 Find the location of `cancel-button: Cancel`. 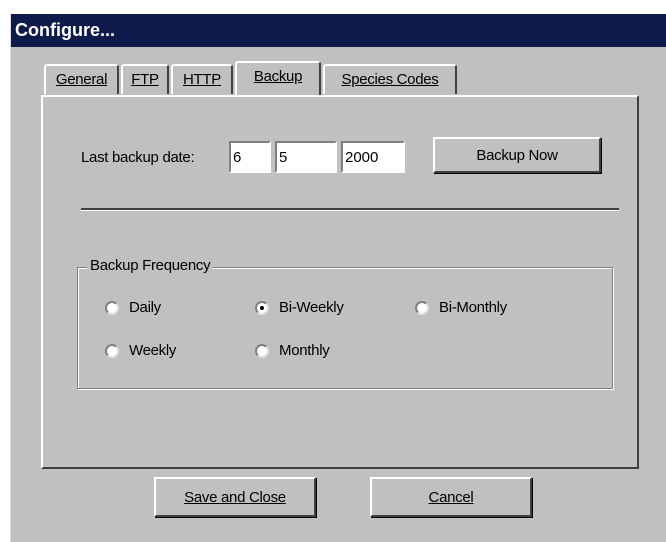

cancel-button: Cancel is located at coordinates (451, 497).